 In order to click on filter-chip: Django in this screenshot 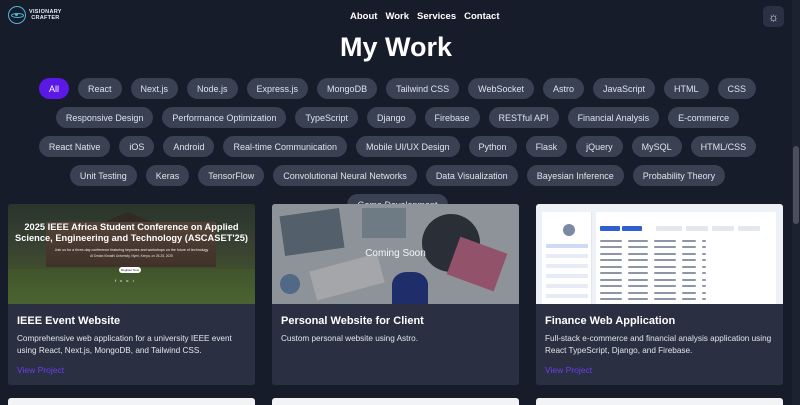, I will do `click(391, 117)`.